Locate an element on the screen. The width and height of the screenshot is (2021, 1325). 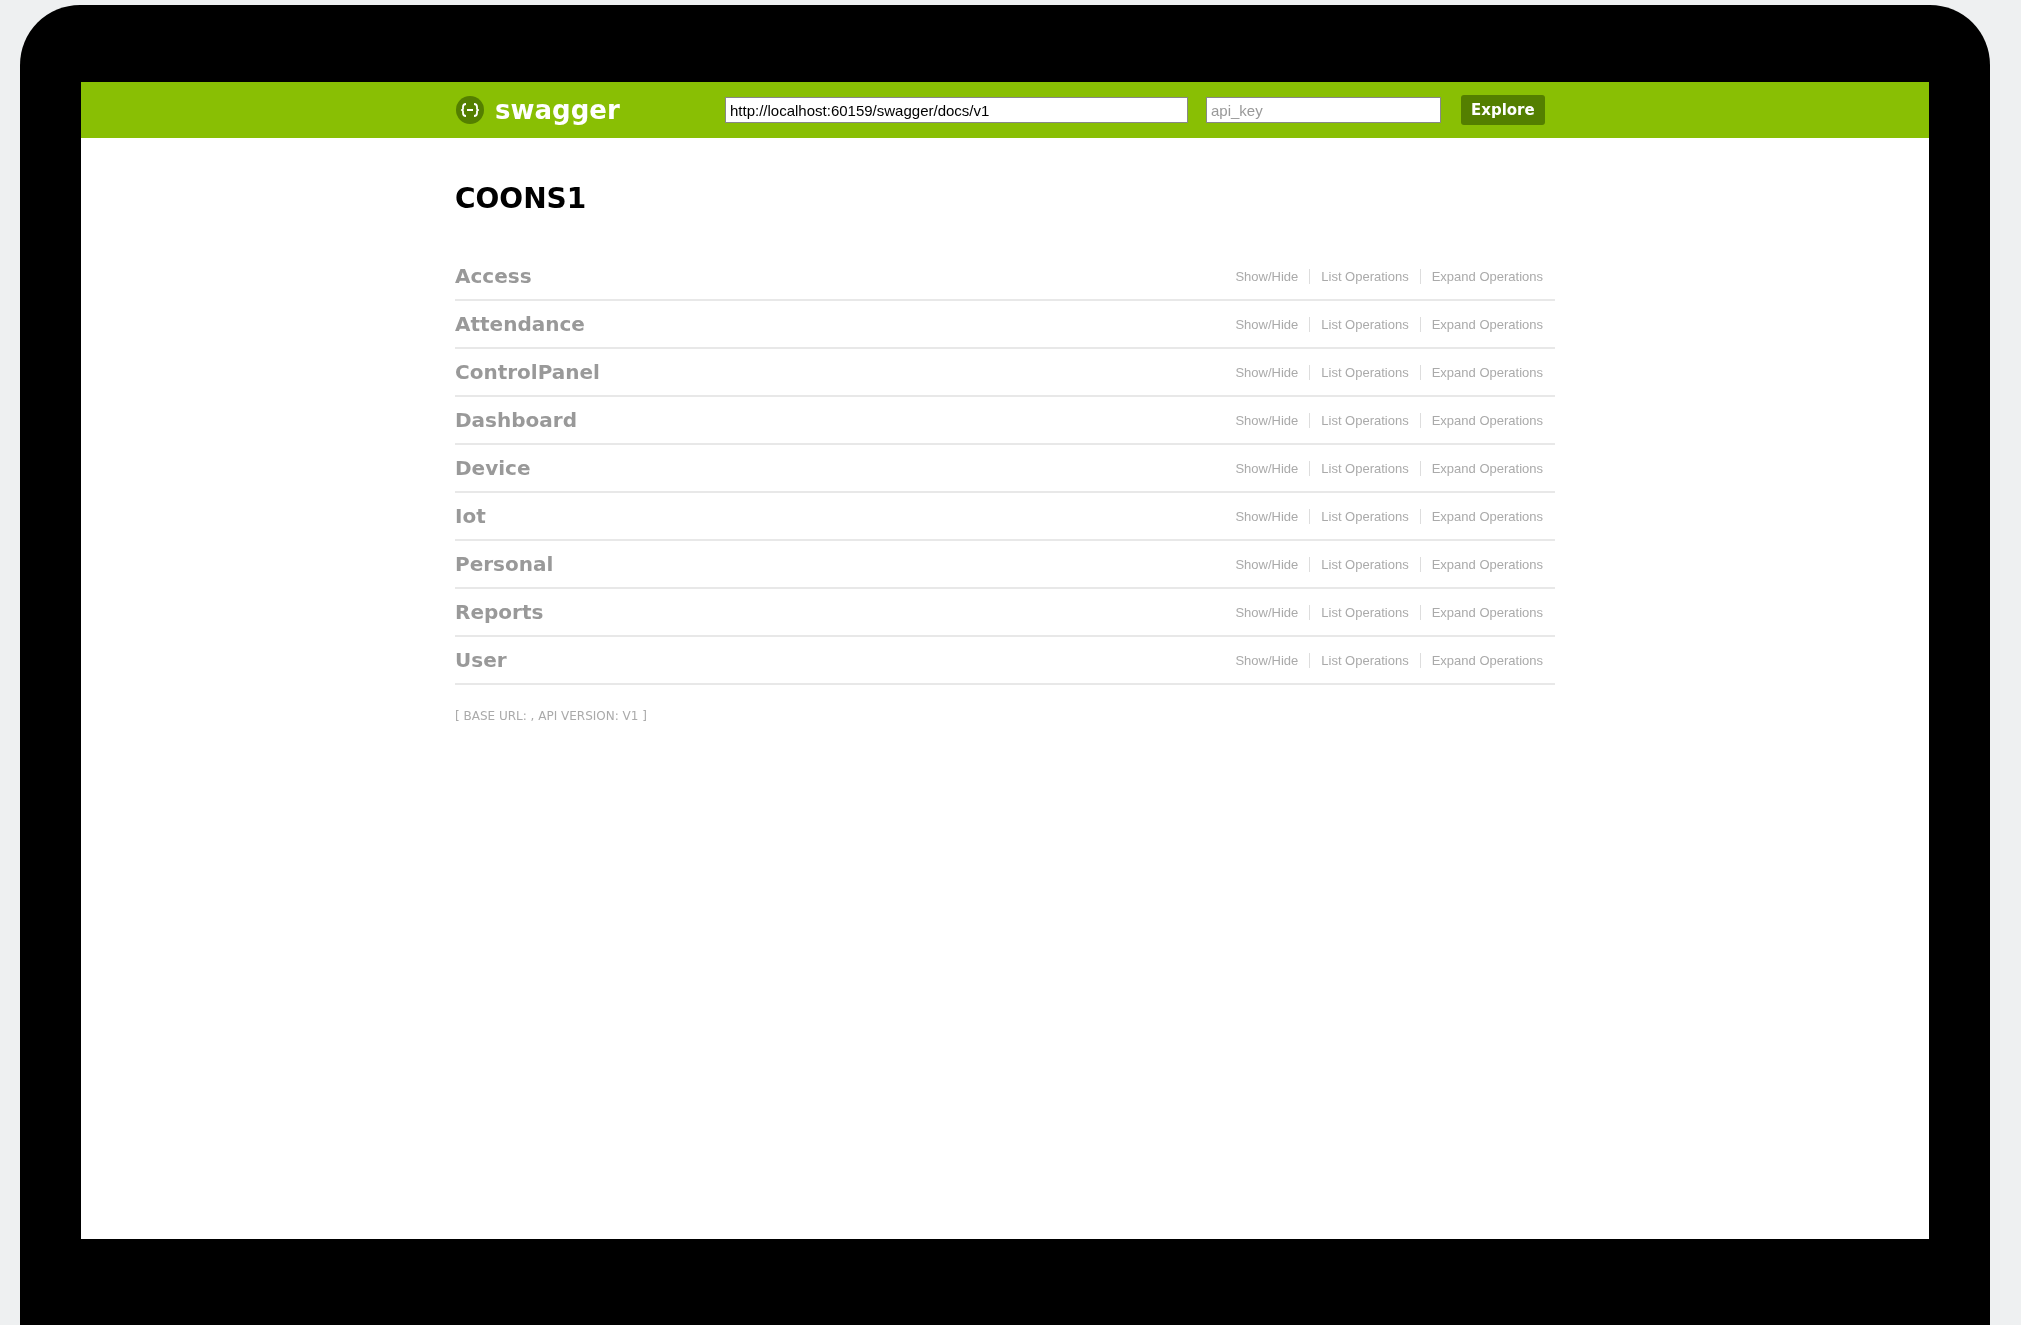
resource-link: Device is located at coordinates (493, 468).